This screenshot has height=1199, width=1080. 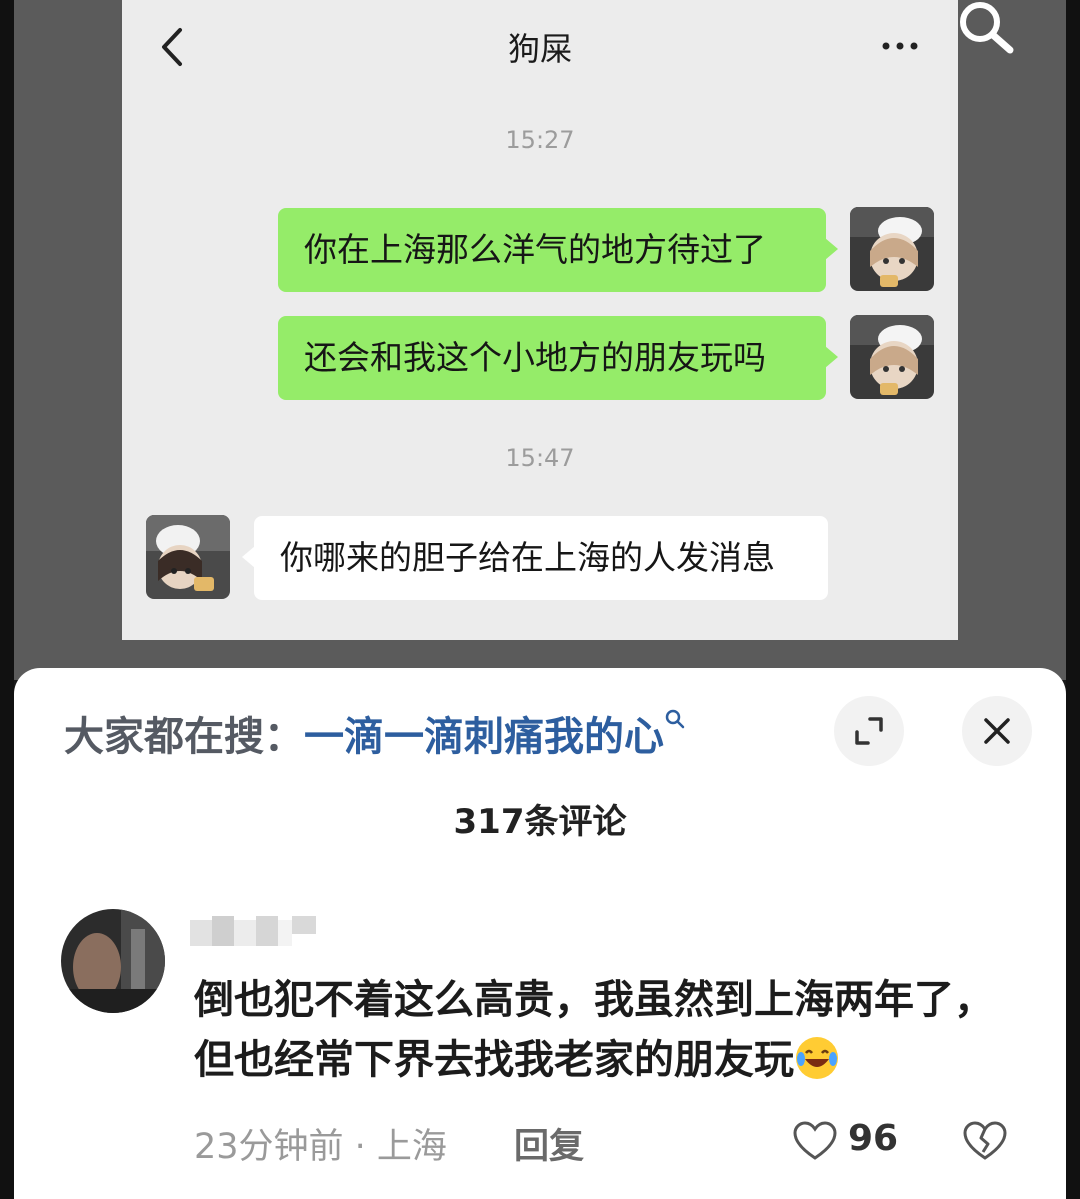 I want to click on search-icon, so click(x=985, y=30).